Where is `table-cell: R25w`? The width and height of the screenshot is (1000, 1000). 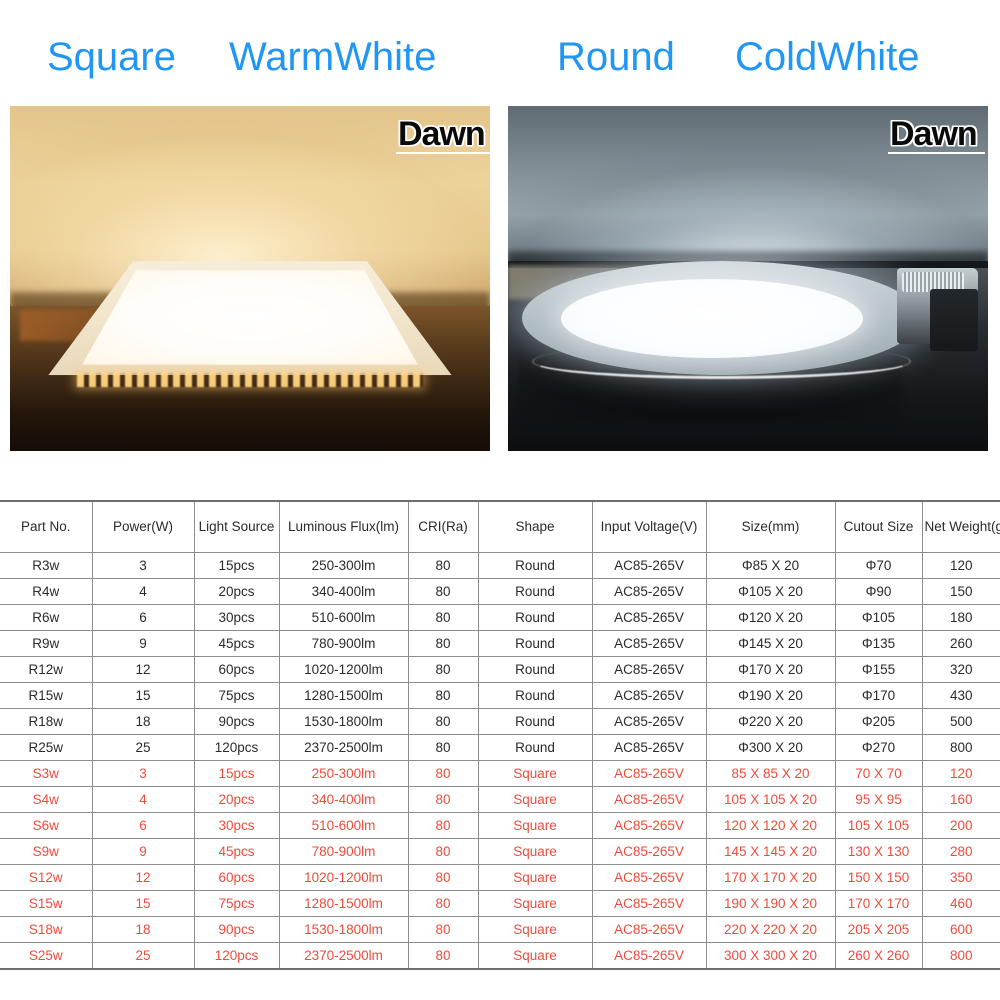
table-cell: R25w is located at coordinates (46, 747).